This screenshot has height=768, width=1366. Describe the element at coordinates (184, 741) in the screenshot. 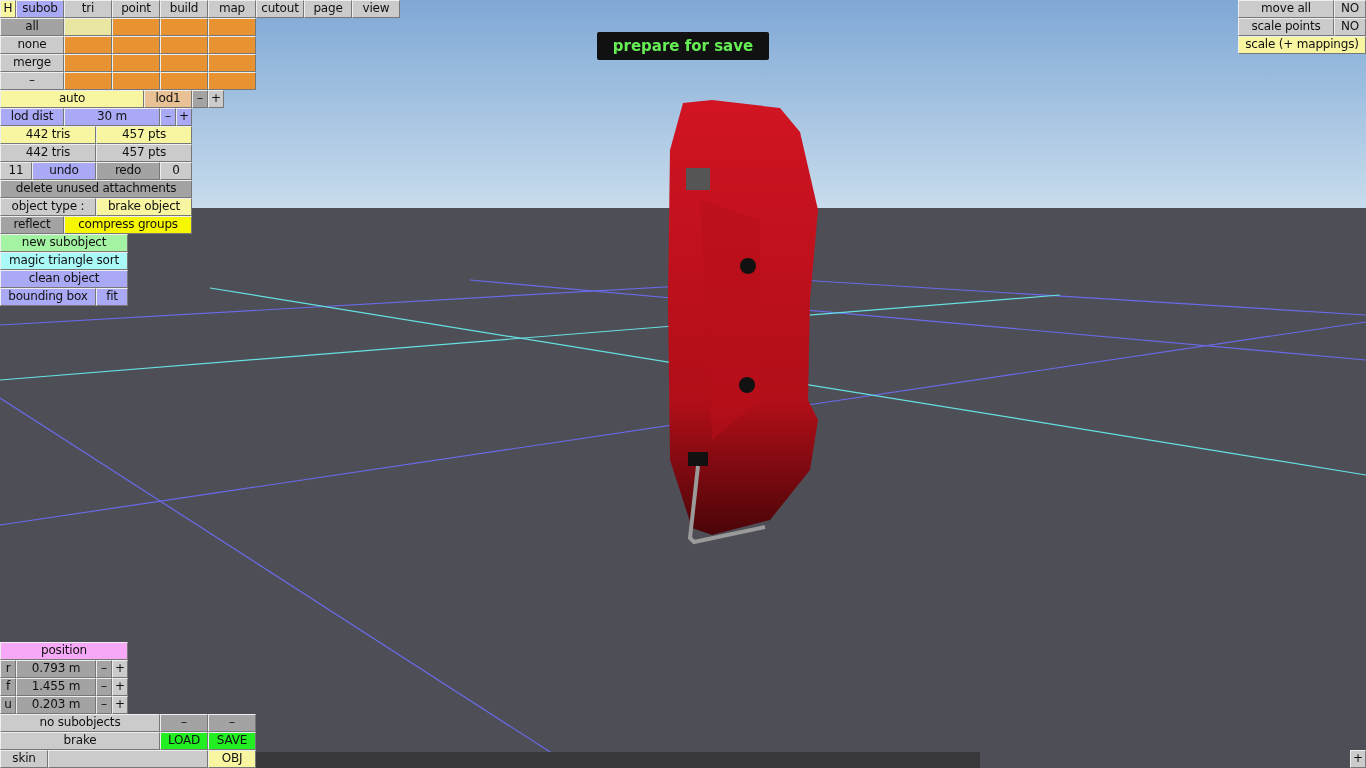

I see `load-button: LOAD` at that location.